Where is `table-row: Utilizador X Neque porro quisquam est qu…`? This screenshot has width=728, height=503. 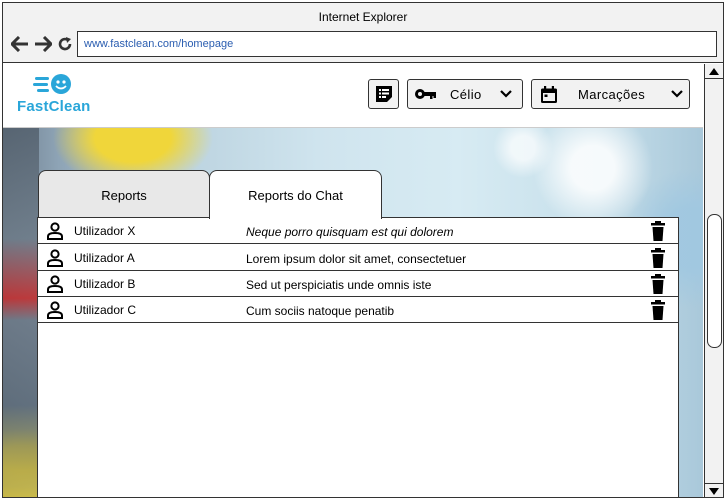 table-row: Utilizador X Neque porro quisquam est qu… is located at coordinates (358, 231).